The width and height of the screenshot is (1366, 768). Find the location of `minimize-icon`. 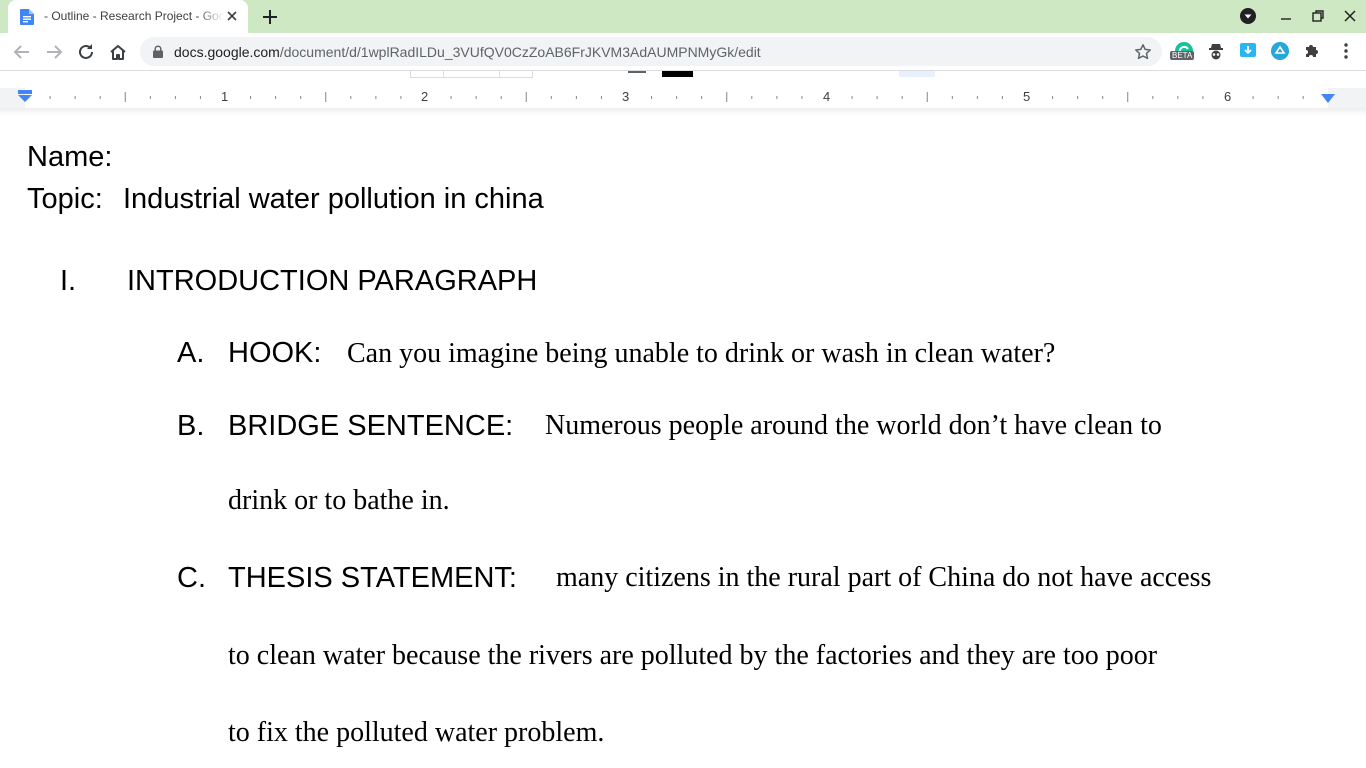

minimize-icon is located at coordinates (1286, 16).